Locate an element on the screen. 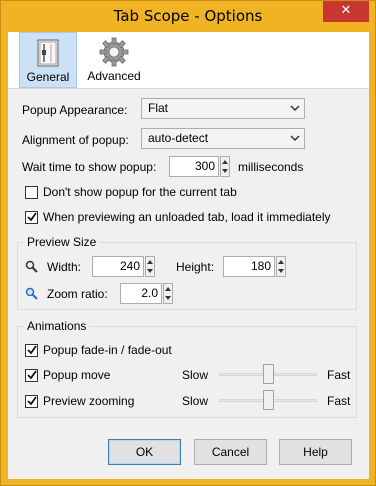 This screenshot has width=376, height=486. fade-label: Popup fade-in / fade-out is located at coordinates (107, 350).